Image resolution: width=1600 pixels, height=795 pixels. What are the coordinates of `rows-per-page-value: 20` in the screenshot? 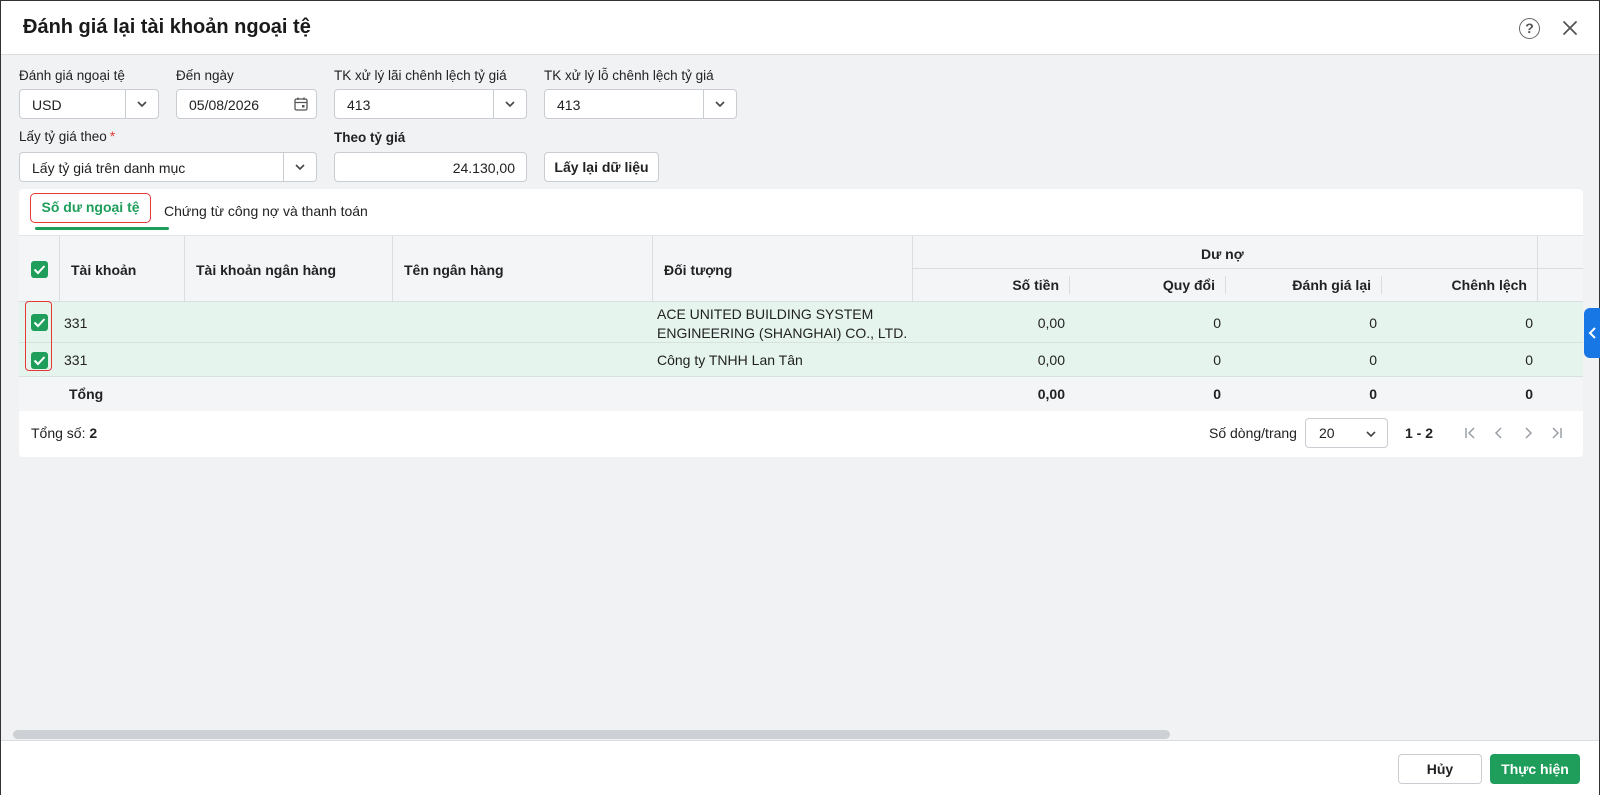 It's located at (1327, 433).